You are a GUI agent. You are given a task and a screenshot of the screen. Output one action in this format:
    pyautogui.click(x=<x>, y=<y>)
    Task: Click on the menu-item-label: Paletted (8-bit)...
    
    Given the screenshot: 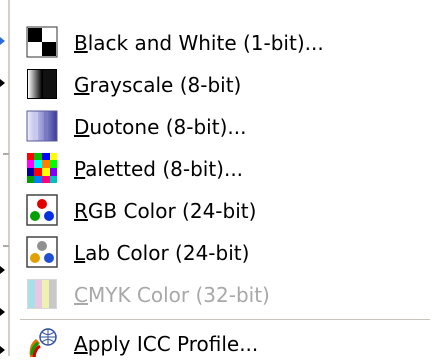 What is the action you would take?
    pyautogui.click(x=159, y=169)
    